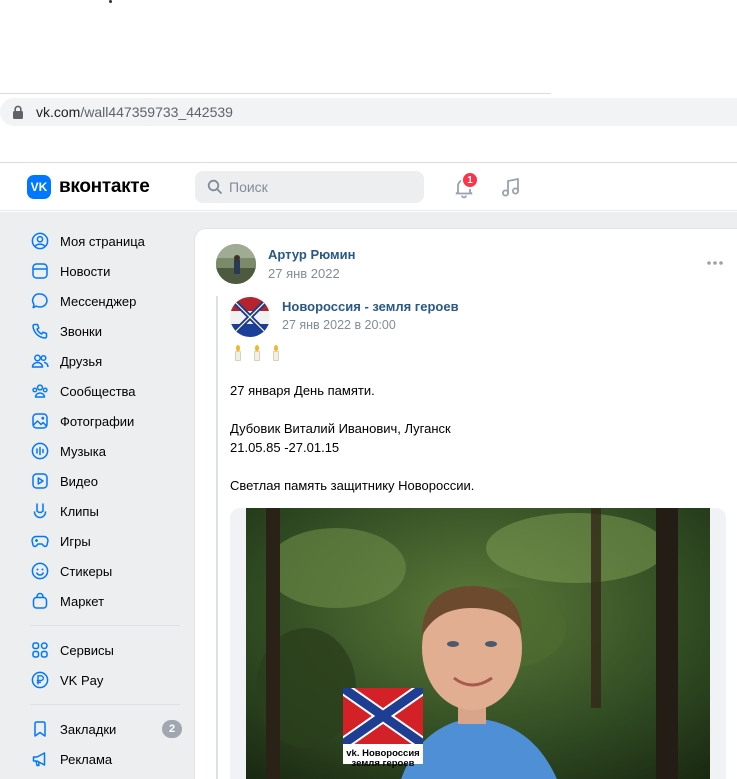  I want to click on sidebar-item-clips: Клипы, so click(106, 511).